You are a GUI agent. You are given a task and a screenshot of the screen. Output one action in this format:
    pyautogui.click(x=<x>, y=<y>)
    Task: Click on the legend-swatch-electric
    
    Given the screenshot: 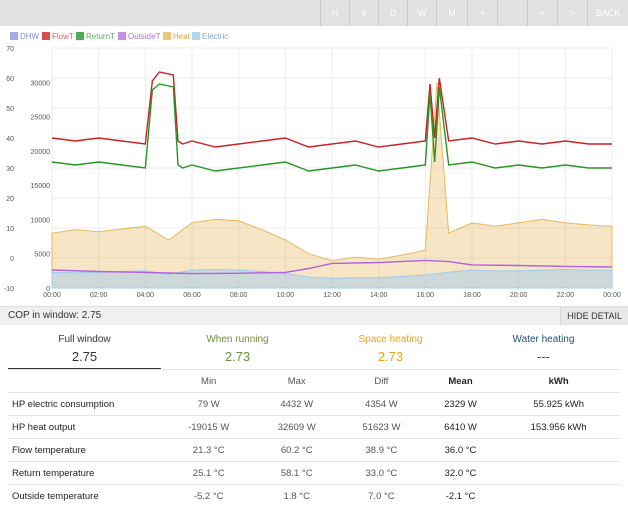 What is the action you would take?
    pyautogui.click(x=196, y=36)
    